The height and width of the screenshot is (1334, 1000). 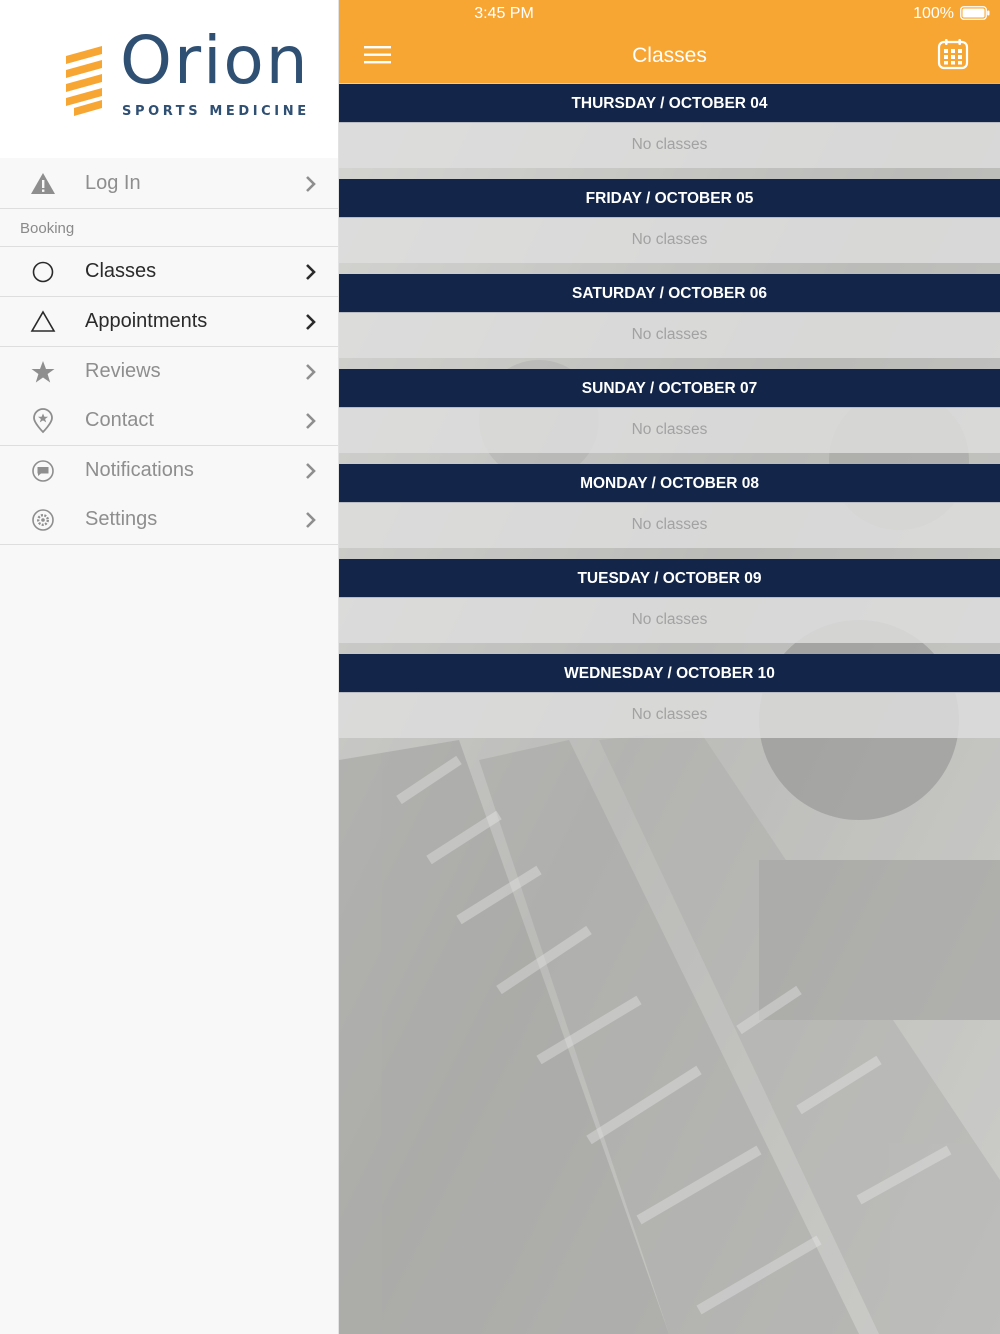 I want to click on logo-tagline: SPORTS MEDICINE, so click(x=216, y=111).